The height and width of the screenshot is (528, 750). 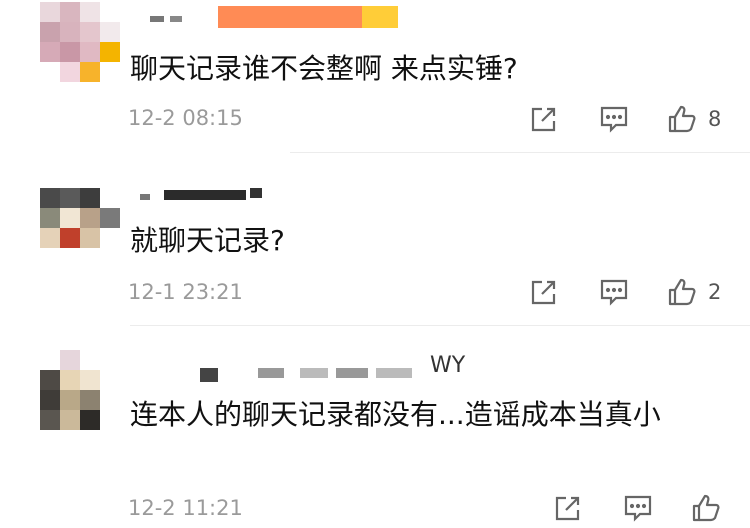 What do you see at coordinates (185, 508) in the screenshot?
I see `comment-time: 12-2 11:21` at bounding box center [185, 508].